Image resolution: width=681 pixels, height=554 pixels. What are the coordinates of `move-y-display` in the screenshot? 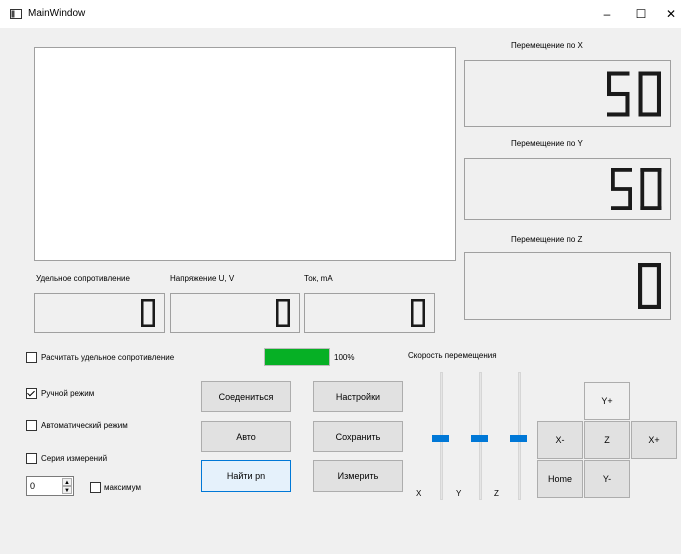 It's located at (567, 189).